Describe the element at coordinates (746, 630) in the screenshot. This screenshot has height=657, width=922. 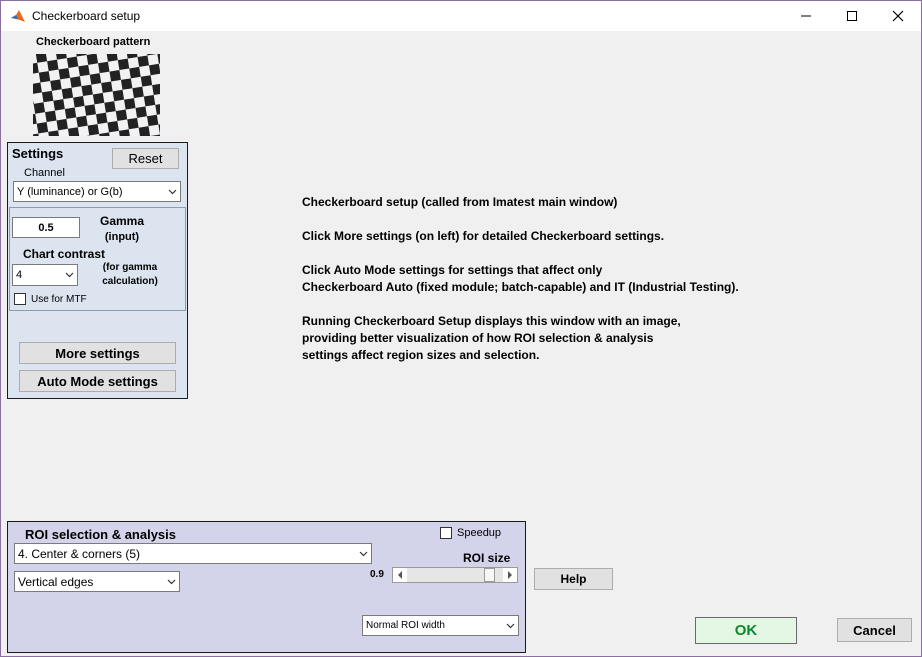
I see `ok-button: OK` at that location.